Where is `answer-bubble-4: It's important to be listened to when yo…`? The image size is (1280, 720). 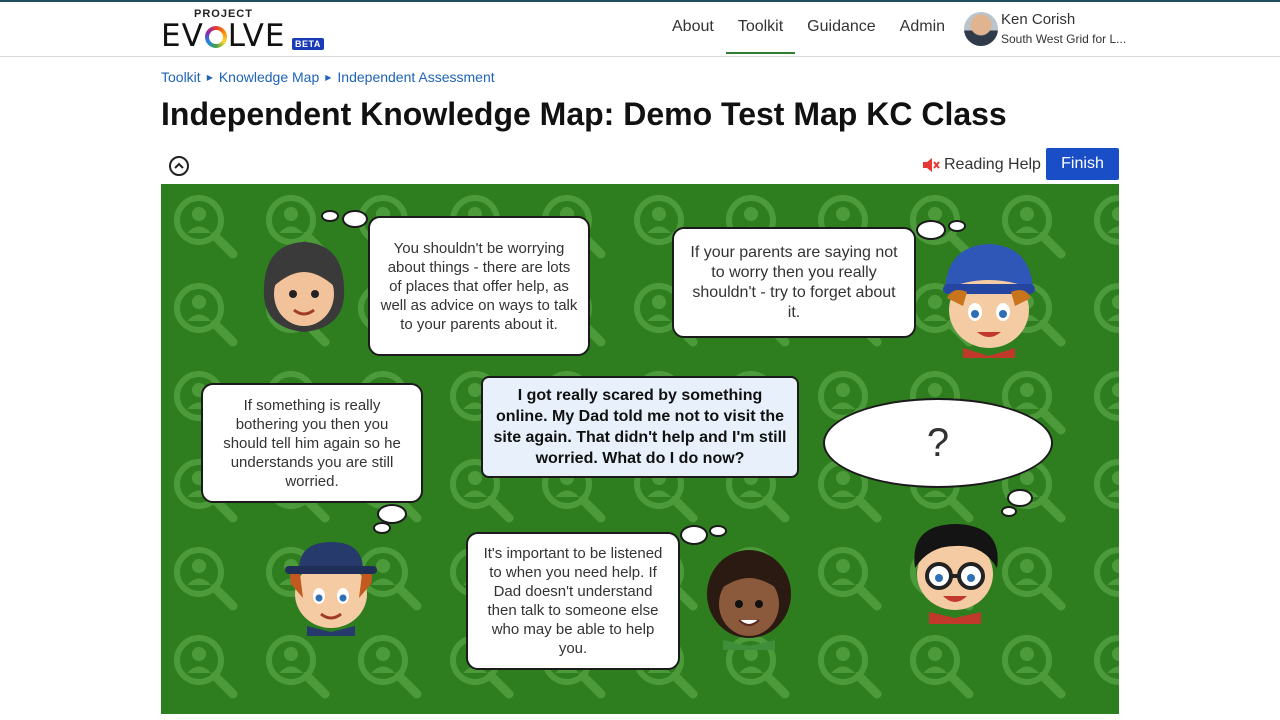 answer-bubble-4: It's important to be listened to when yo… is located at coordinates (573, 601).